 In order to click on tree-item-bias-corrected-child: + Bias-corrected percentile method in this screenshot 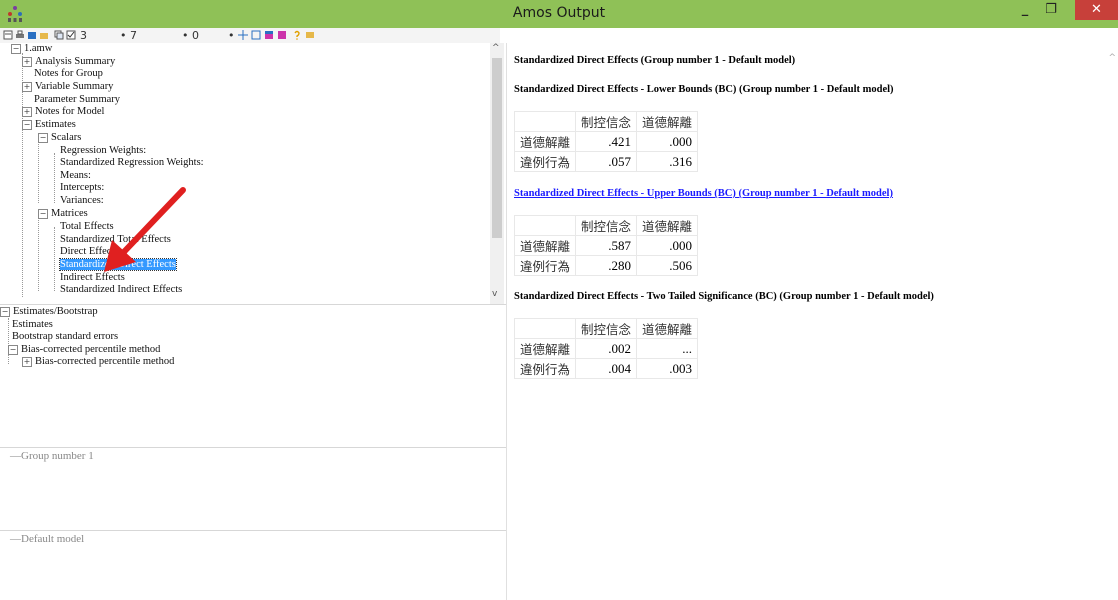, I will do `click(98, 362)`.